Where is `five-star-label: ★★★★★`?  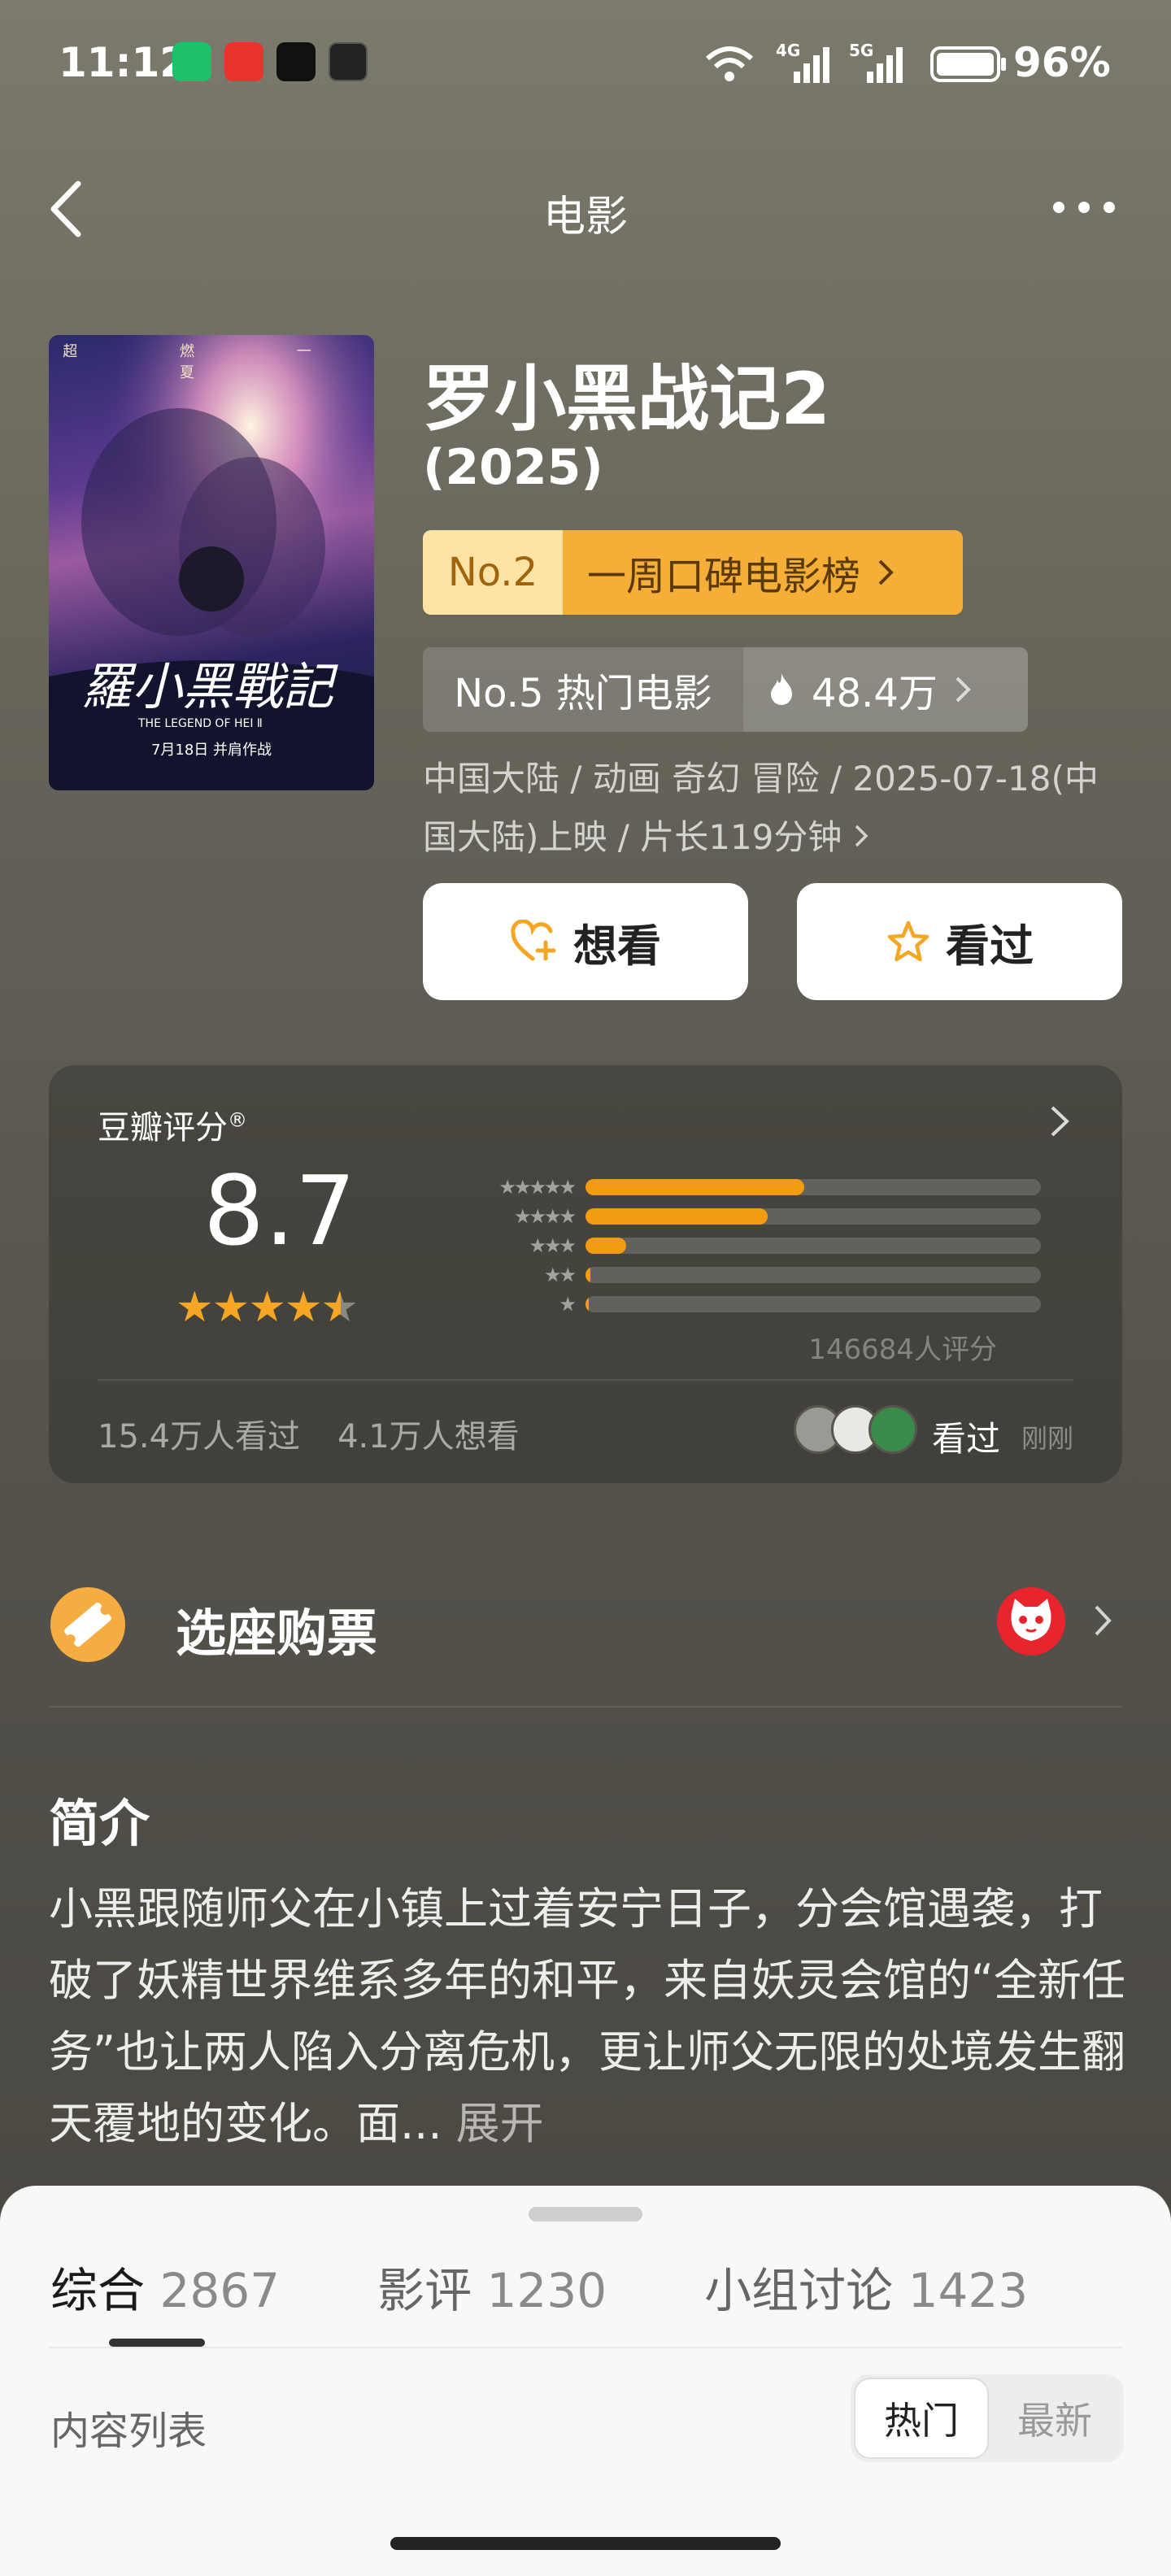
five-star-label: ★★★★★ is located at coordinates (537, 1187).